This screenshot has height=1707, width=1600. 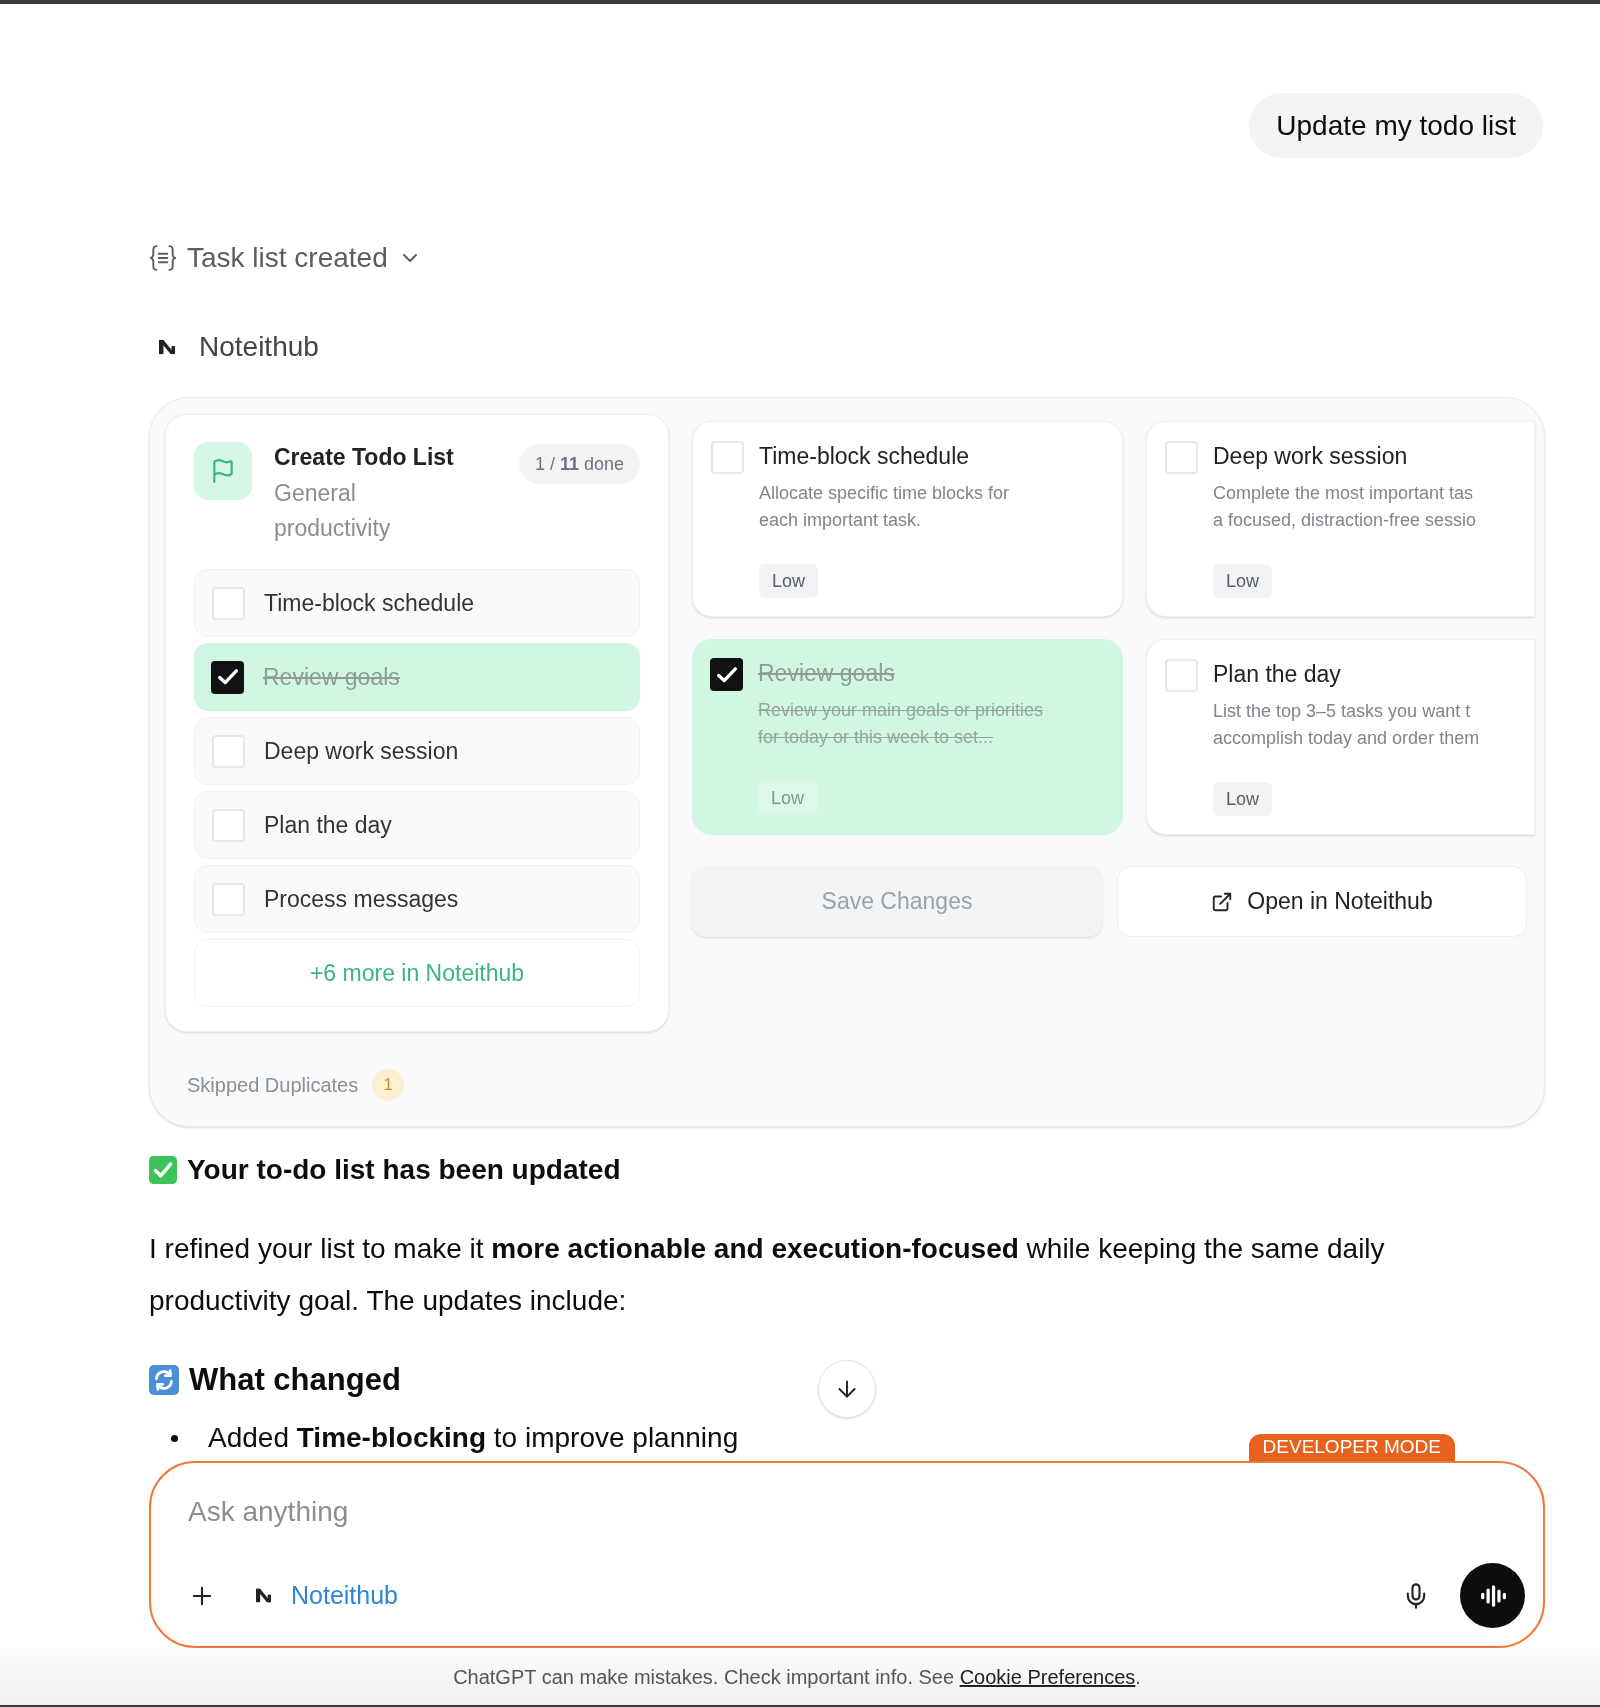 What do you see at coordinates (1396, 125) in the screenshot?
I see `user-message: Update my todo list` at bounding box center [1396, 125].